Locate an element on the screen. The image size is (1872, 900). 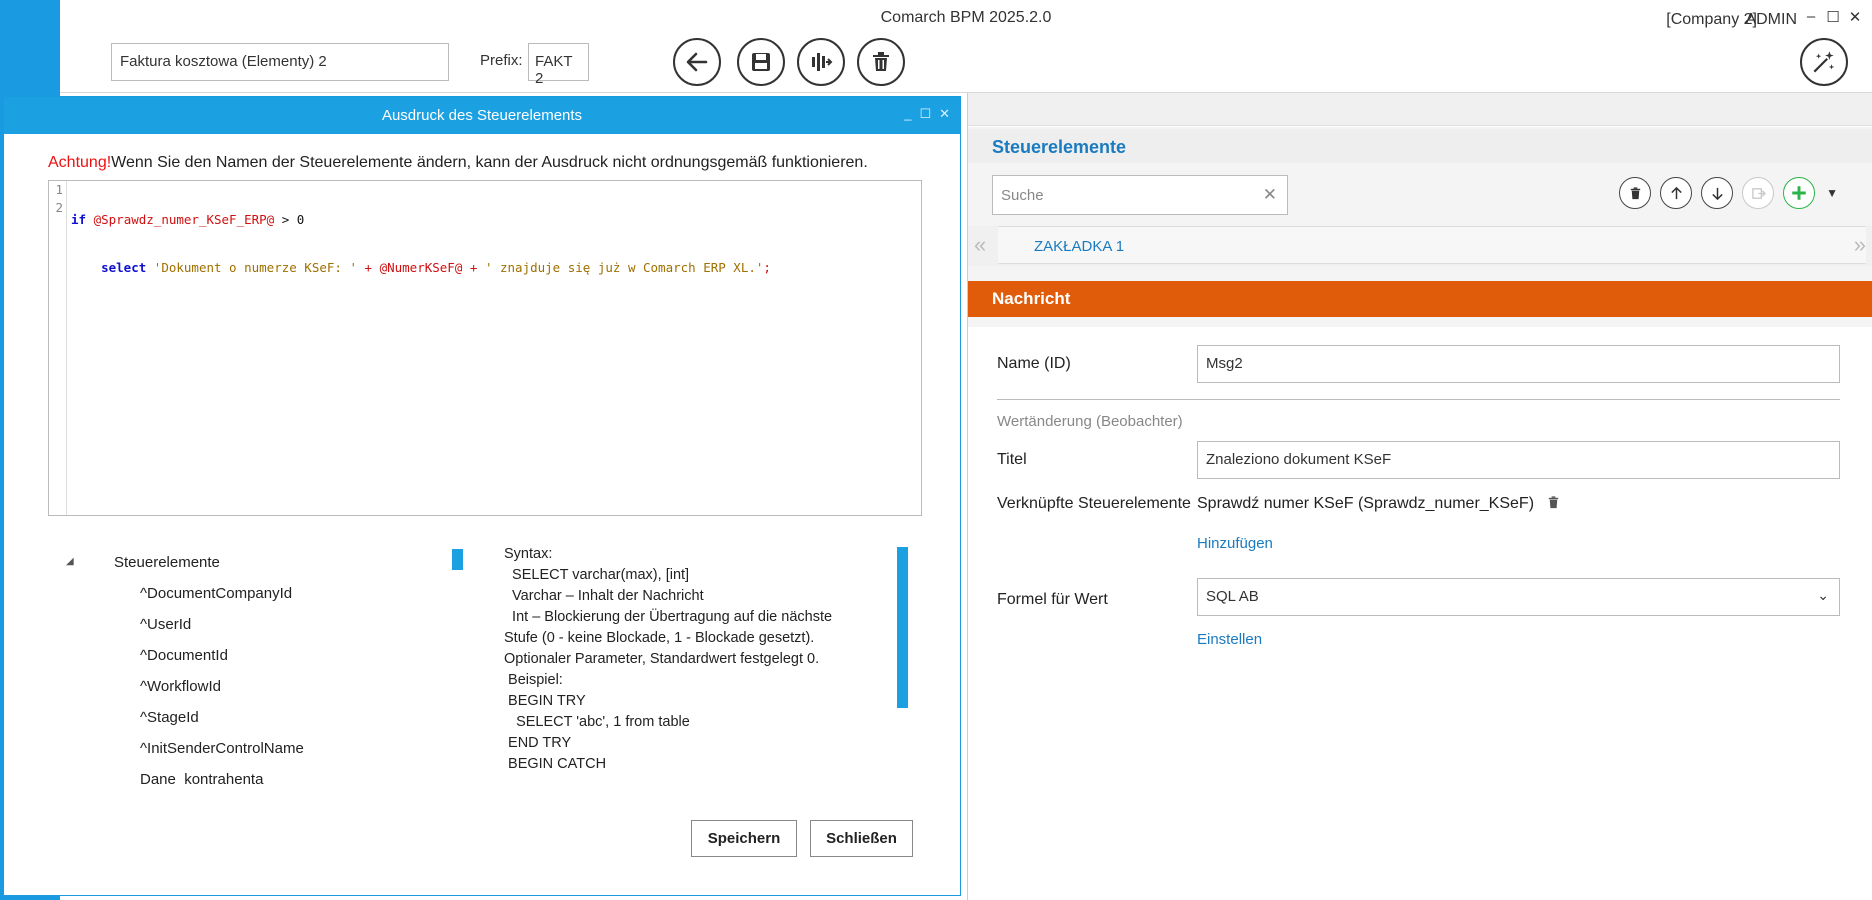
delete-button is located at coordinates (881, 62).